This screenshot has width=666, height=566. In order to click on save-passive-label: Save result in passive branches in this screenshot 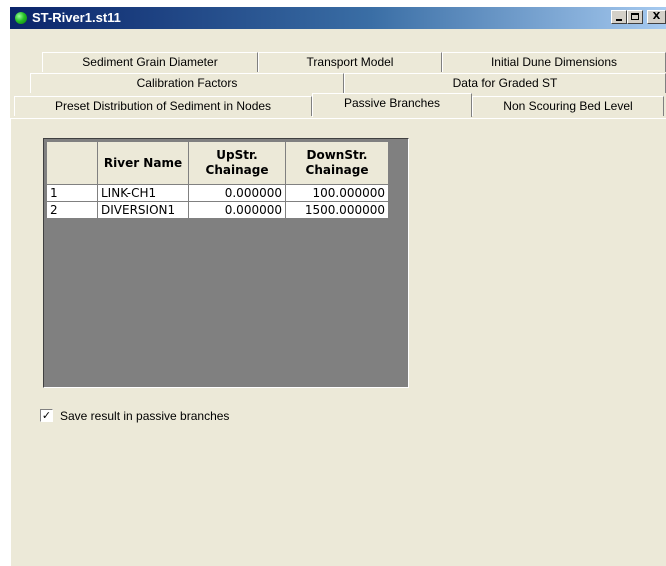, I will do `click(144, 416)`.